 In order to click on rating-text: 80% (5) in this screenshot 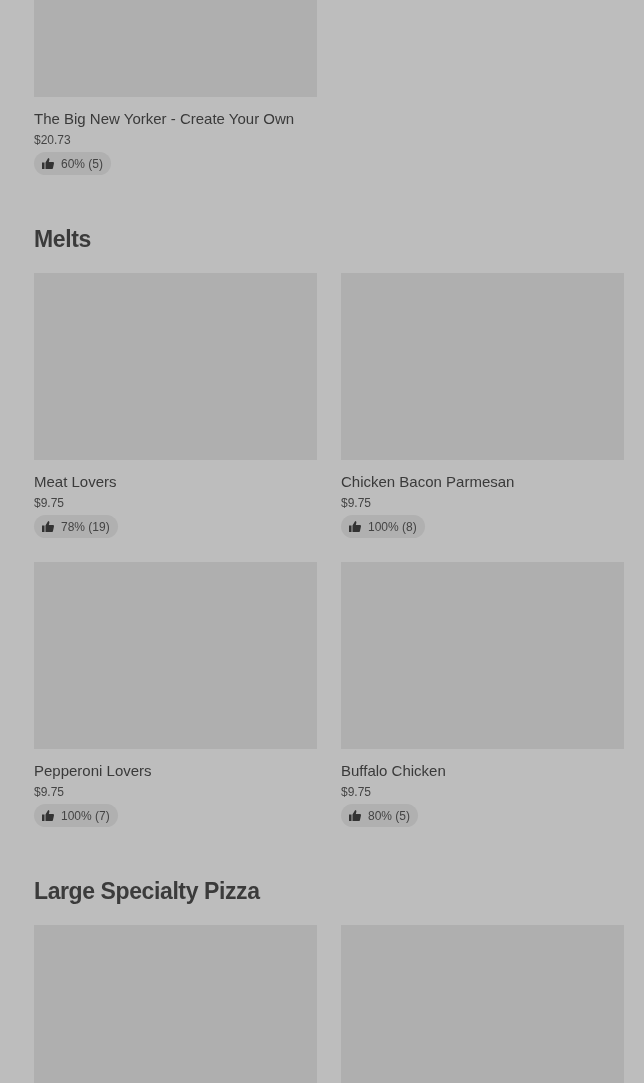, I will do `click(389, 815)`.